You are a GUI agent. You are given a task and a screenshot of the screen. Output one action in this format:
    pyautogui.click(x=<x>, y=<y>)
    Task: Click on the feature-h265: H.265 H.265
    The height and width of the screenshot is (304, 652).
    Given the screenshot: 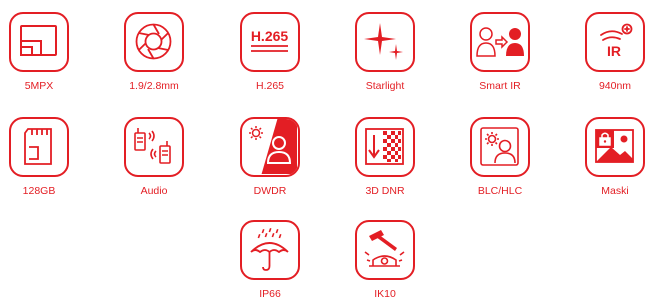 What is the action you would take?
    pyautogui.click(x=270, y=54)
    